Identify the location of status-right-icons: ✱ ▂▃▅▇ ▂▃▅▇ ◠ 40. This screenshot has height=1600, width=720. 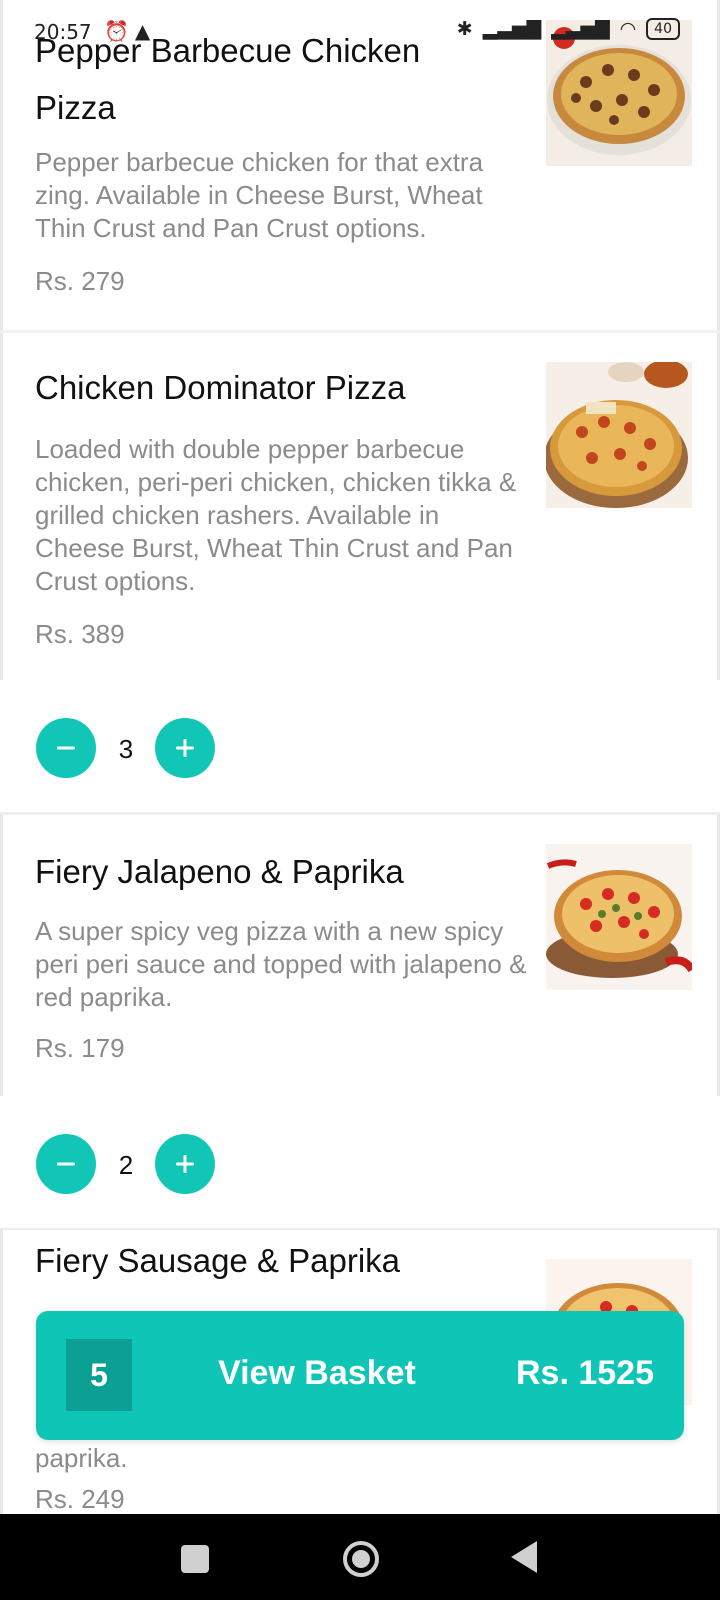
(568, 29).